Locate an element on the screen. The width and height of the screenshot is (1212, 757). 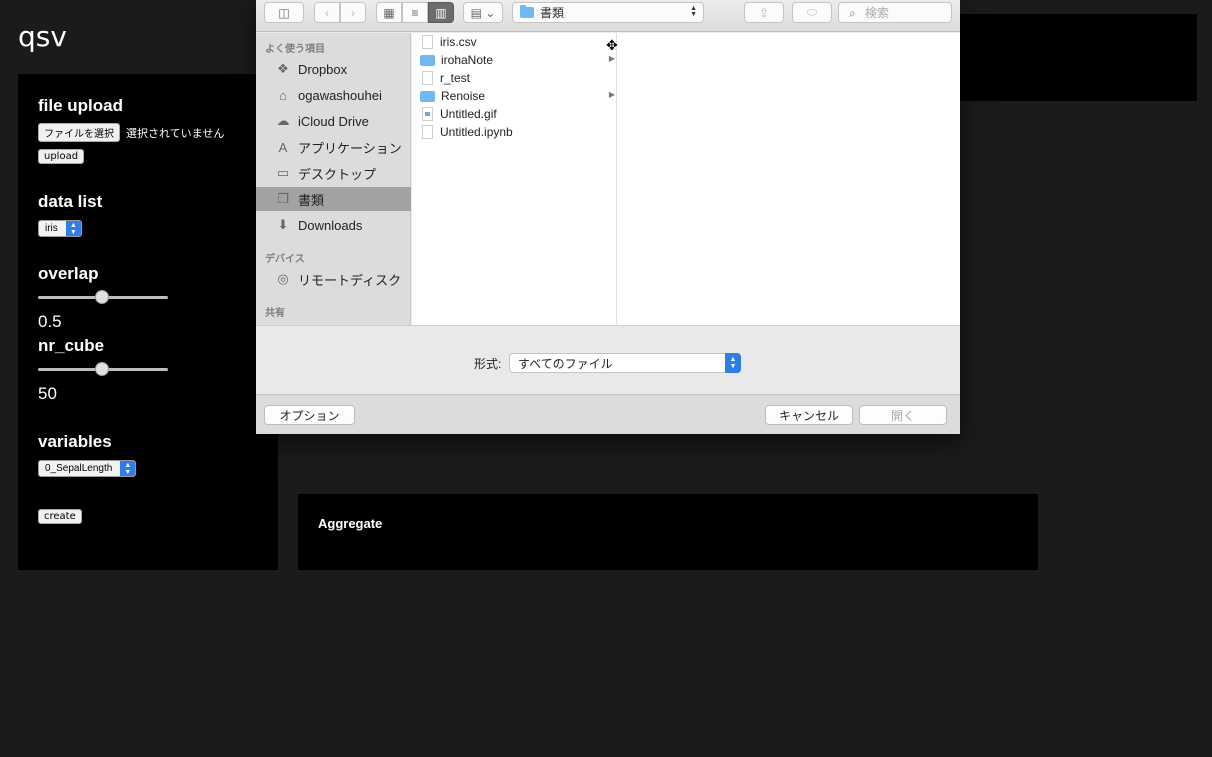
sidebar-item-label: リモートディスク is located at coordinates (350, 280).